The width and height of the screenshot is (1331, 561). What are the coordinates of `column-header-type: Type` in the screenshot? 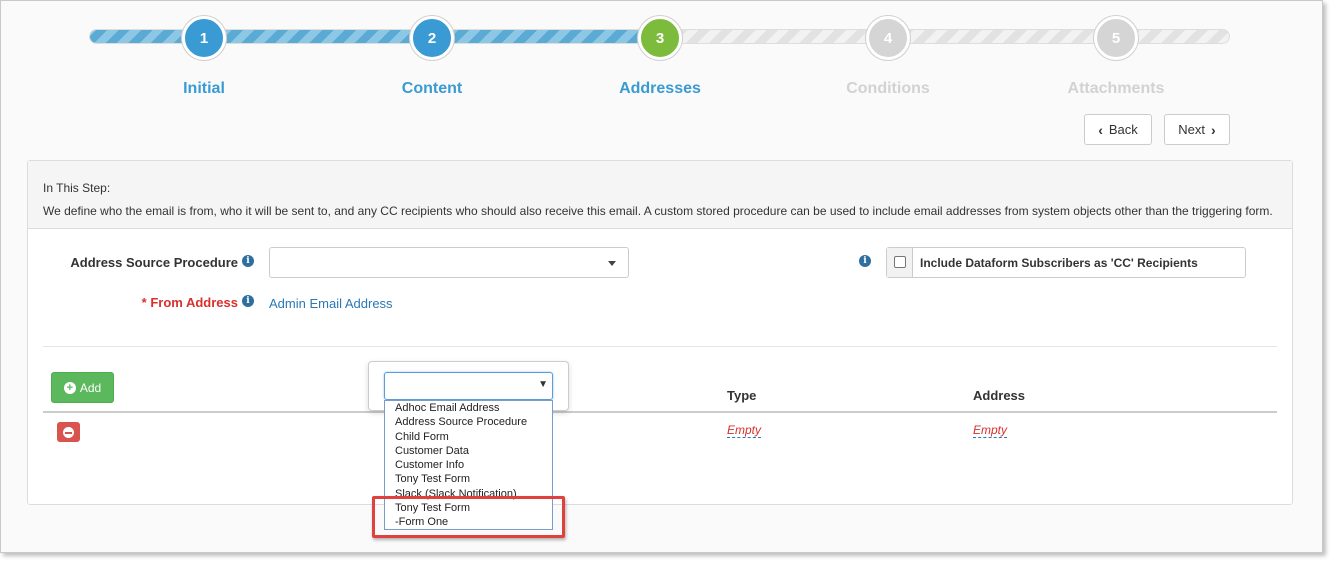 It's located at (742, 395).